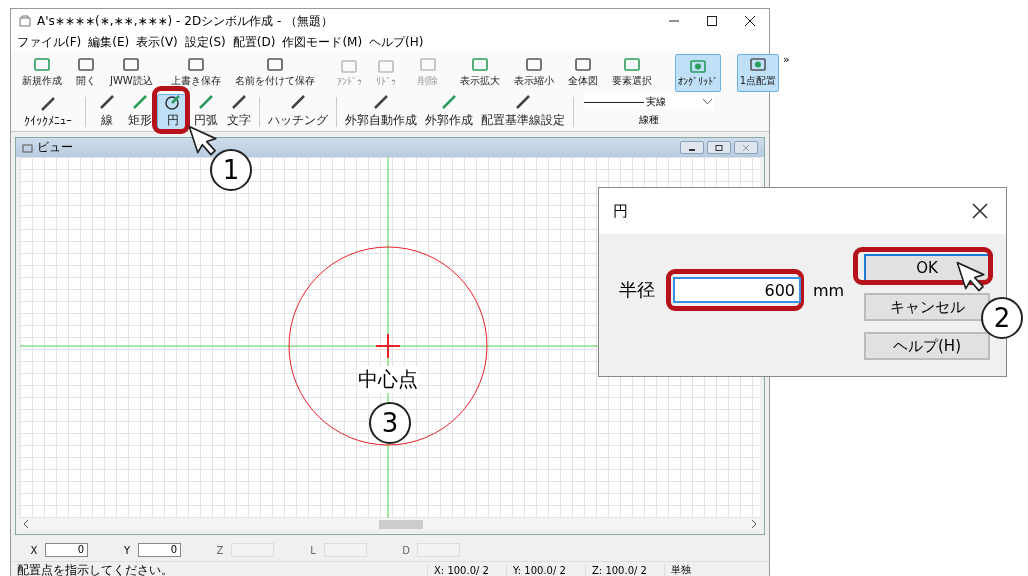 This screenshot has height=576, width=1028. I want to click on coordinate-label: X, so click(34, 550).